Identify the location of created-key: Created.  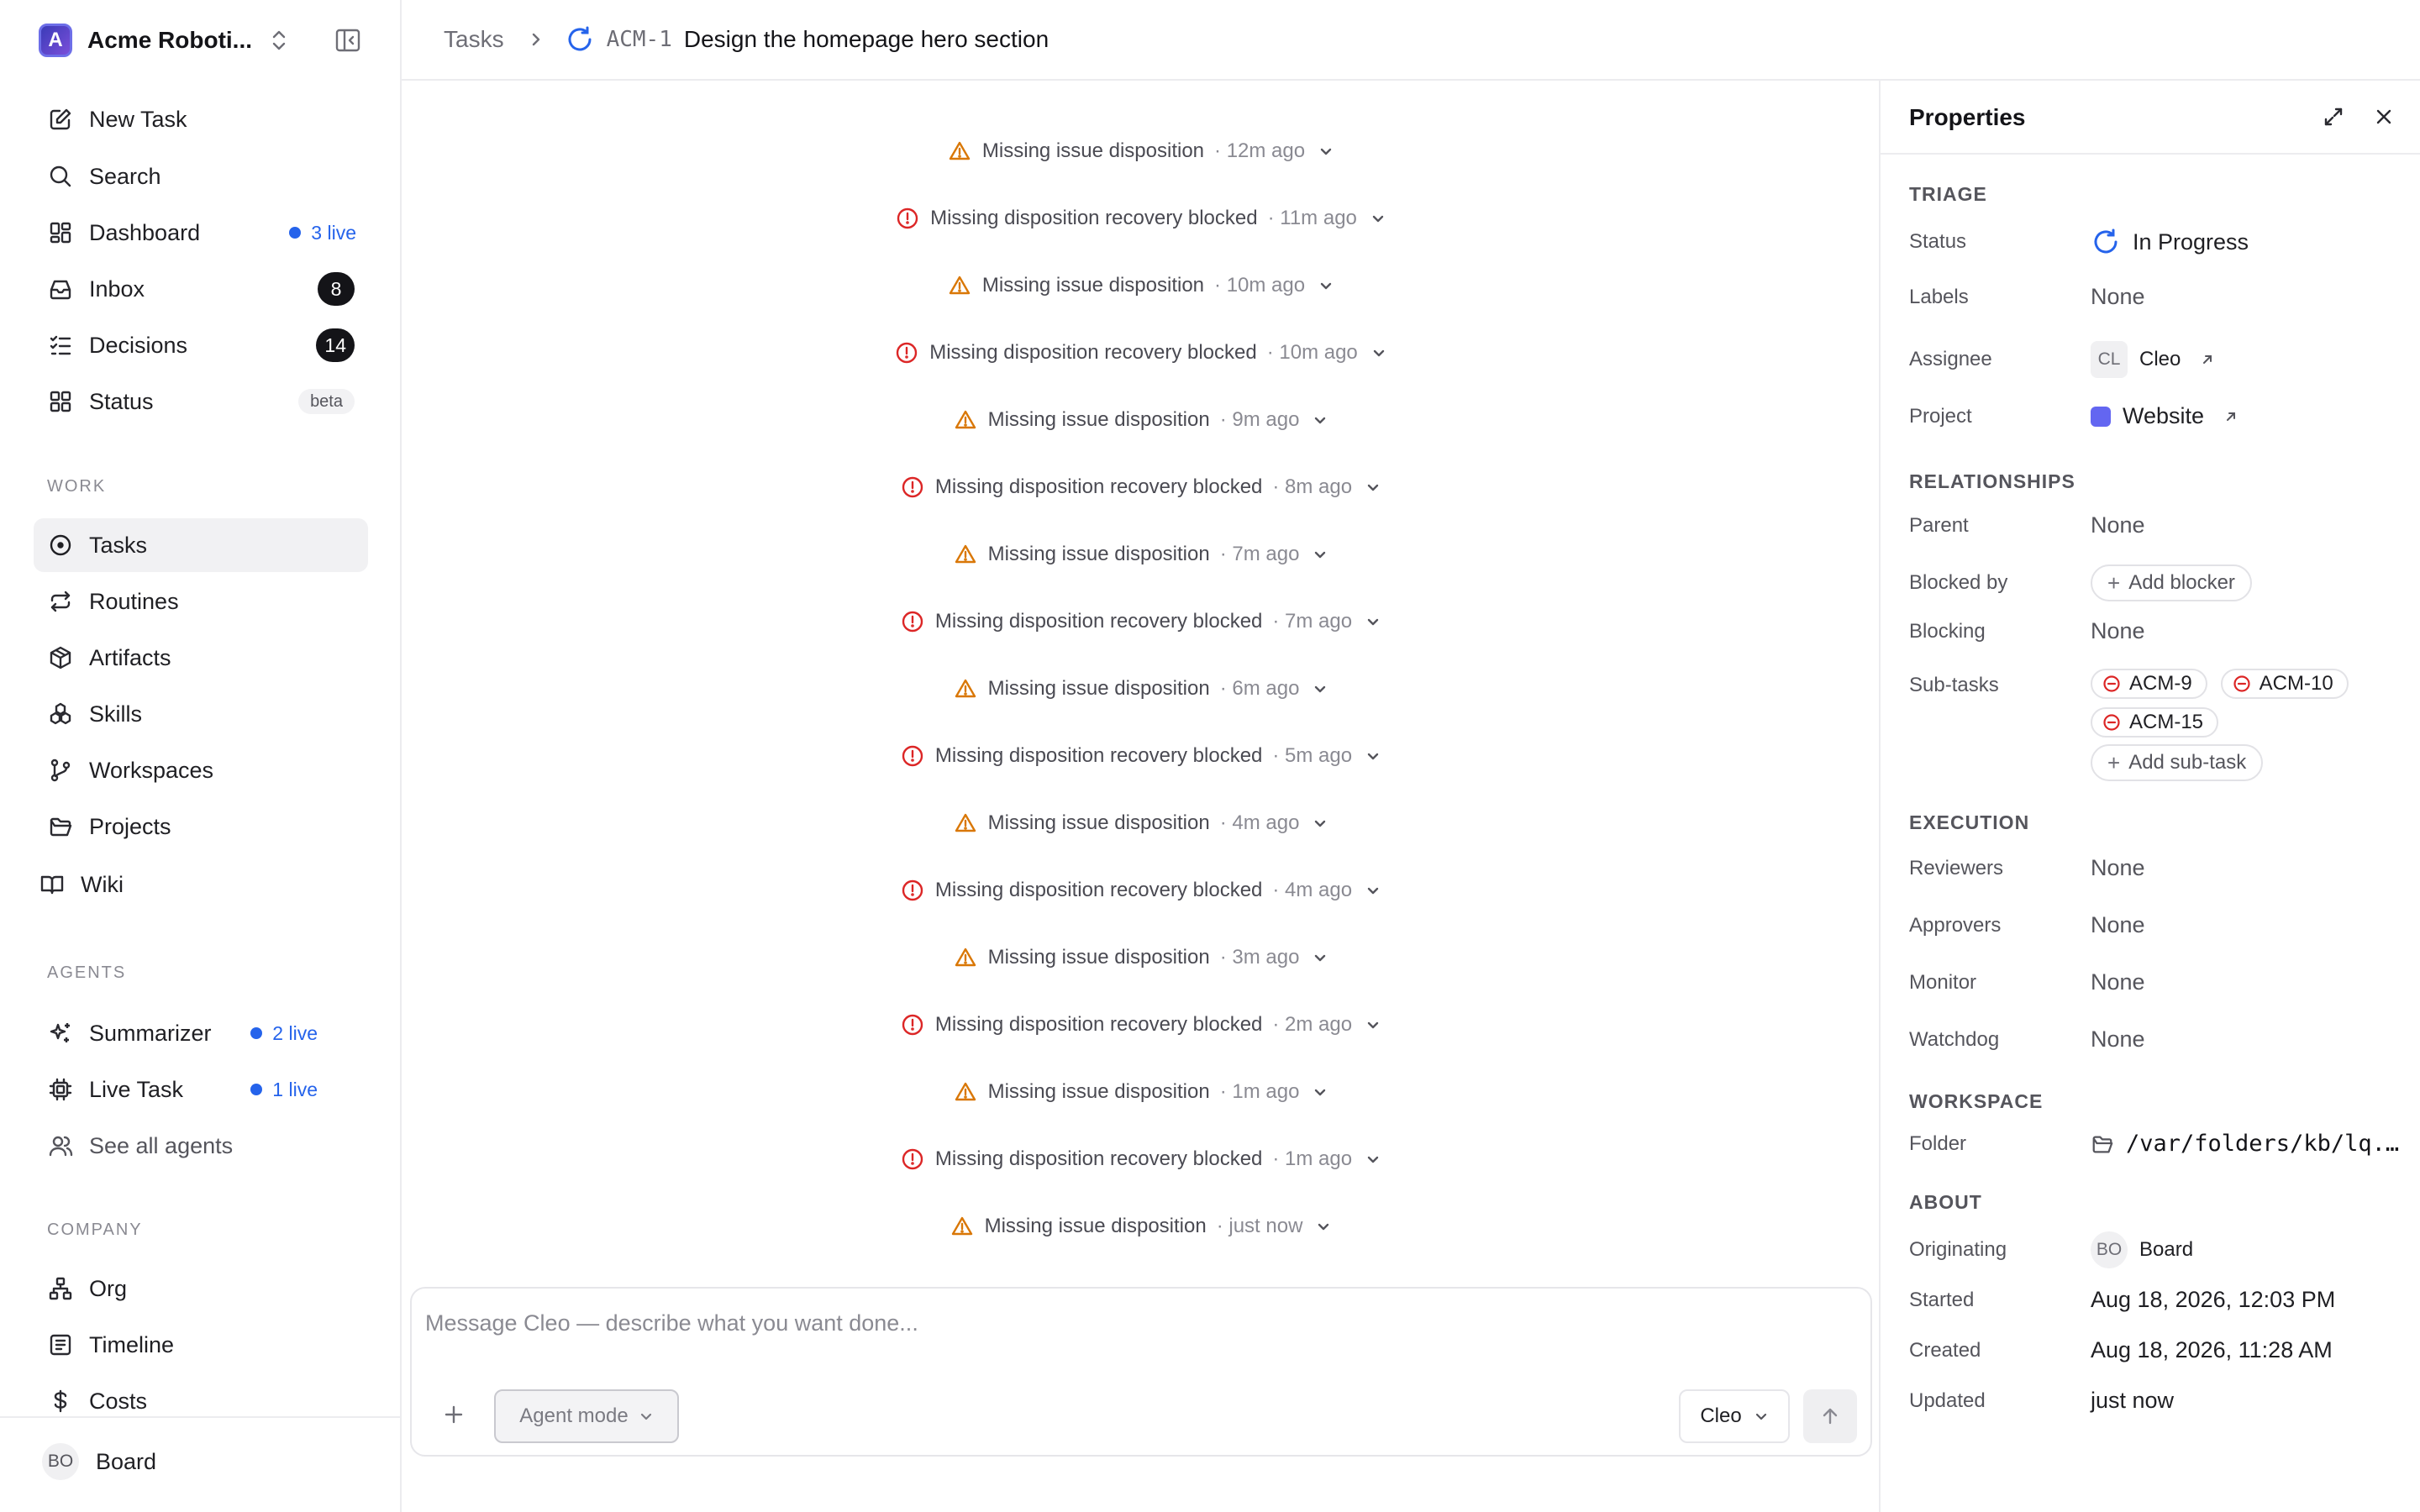
(1945, 1350).